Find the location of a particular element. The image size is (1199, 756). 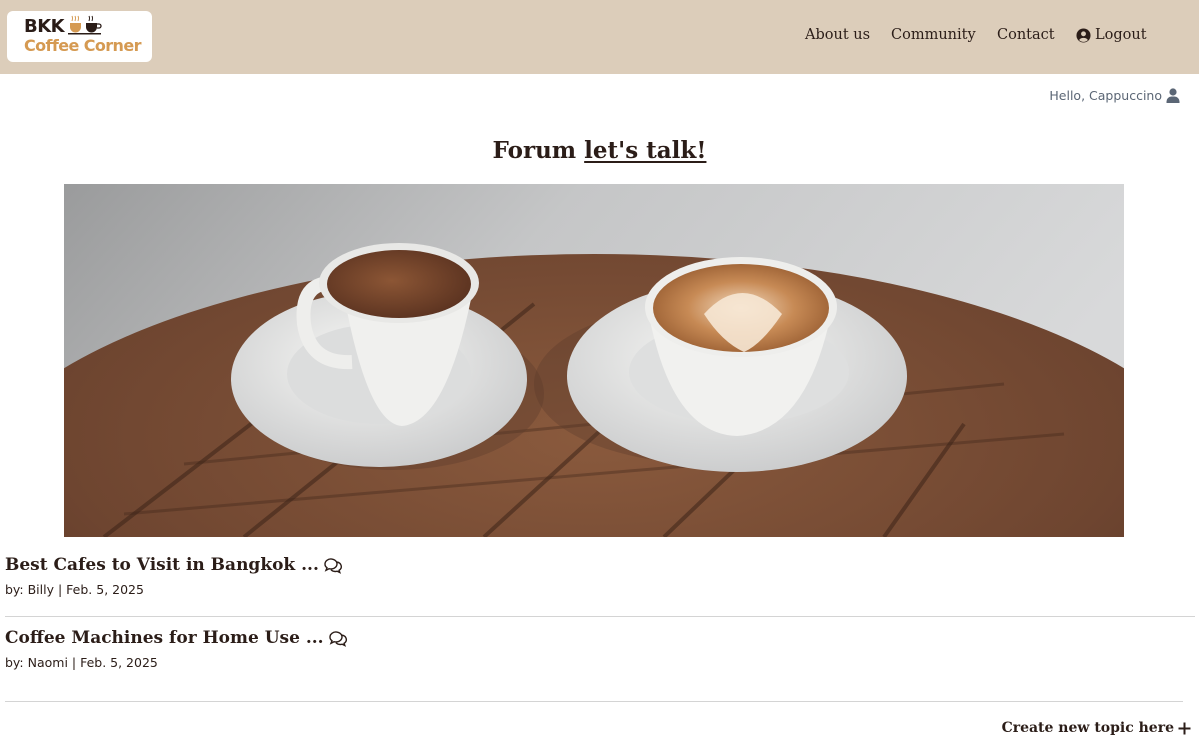

topic-meta: by: Naomi | Feb. 5, 2025 is located at coordinates (81, 662).